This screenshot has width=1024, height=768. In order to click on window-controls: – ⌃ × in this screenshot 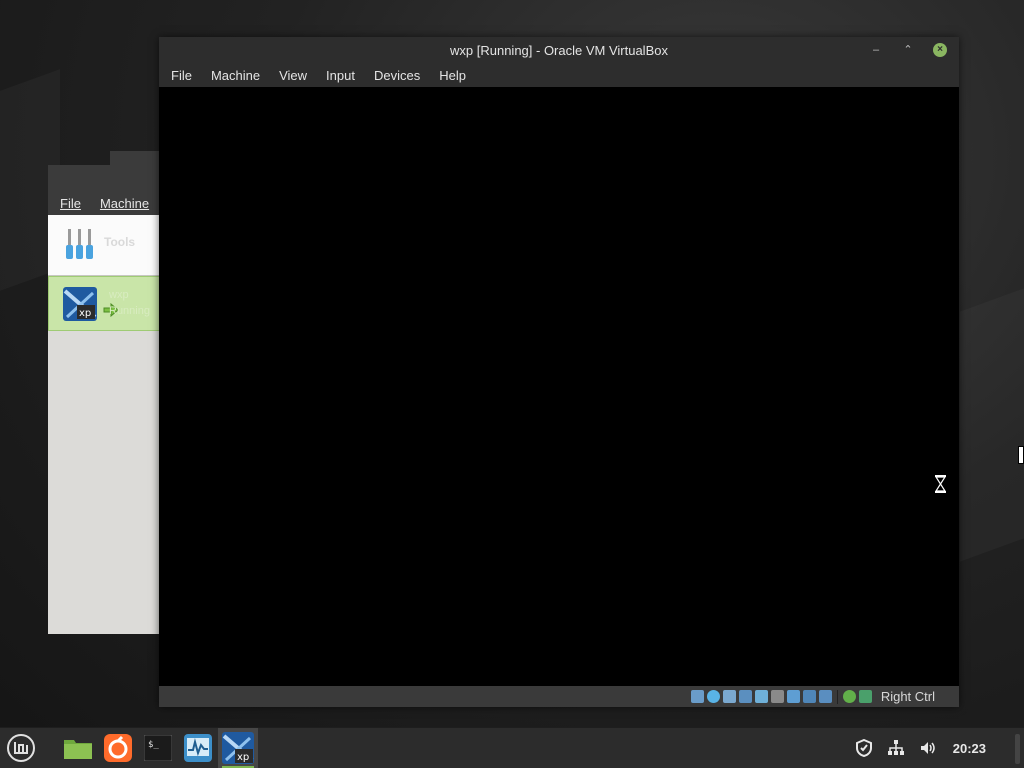, I will do `click(908, 50)`.